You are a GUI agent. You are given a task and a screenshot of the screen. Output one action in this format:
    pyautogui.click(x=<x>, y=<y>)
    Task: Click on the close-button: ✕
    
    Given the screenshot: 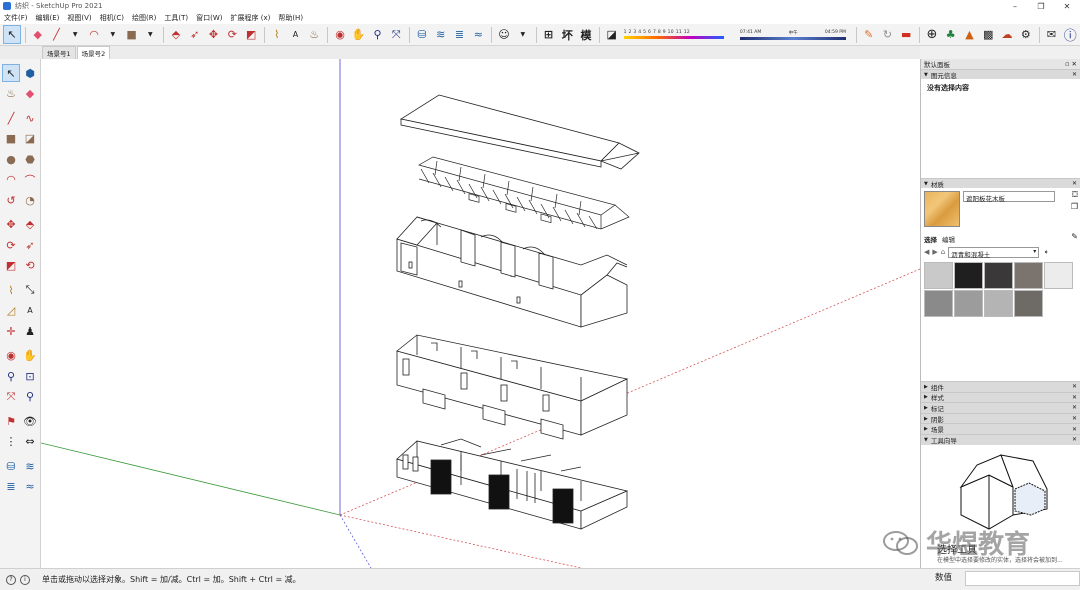 What is the action you would take?
    pyautogui.click(x=1067, y=6)
    